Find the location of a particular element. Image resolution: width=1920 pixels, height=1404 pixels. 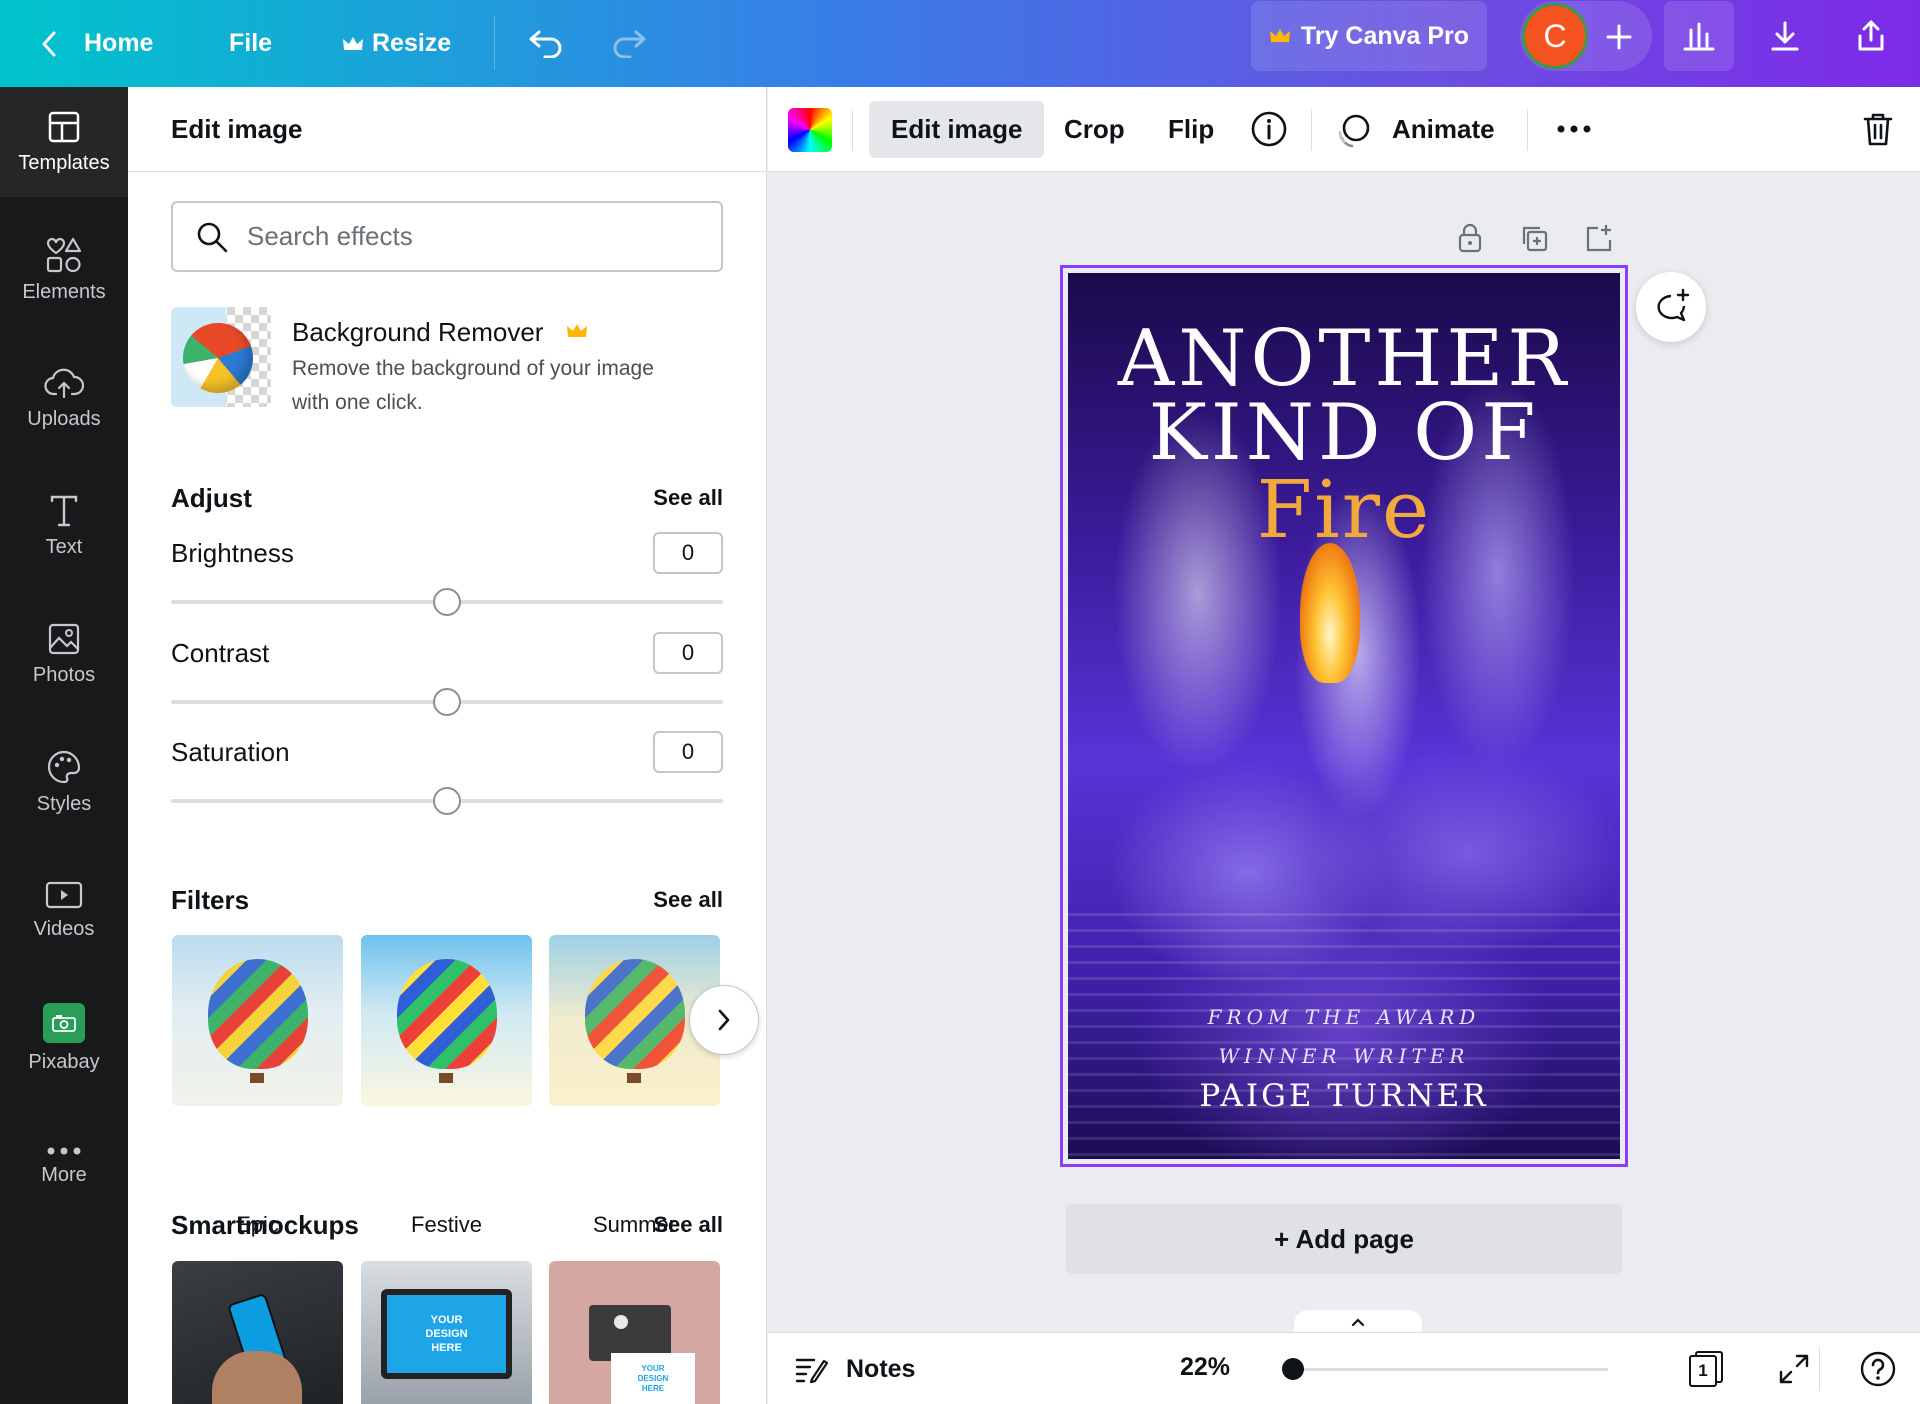

adjust-see-all-link: See all is located at coordinates (688, 498).